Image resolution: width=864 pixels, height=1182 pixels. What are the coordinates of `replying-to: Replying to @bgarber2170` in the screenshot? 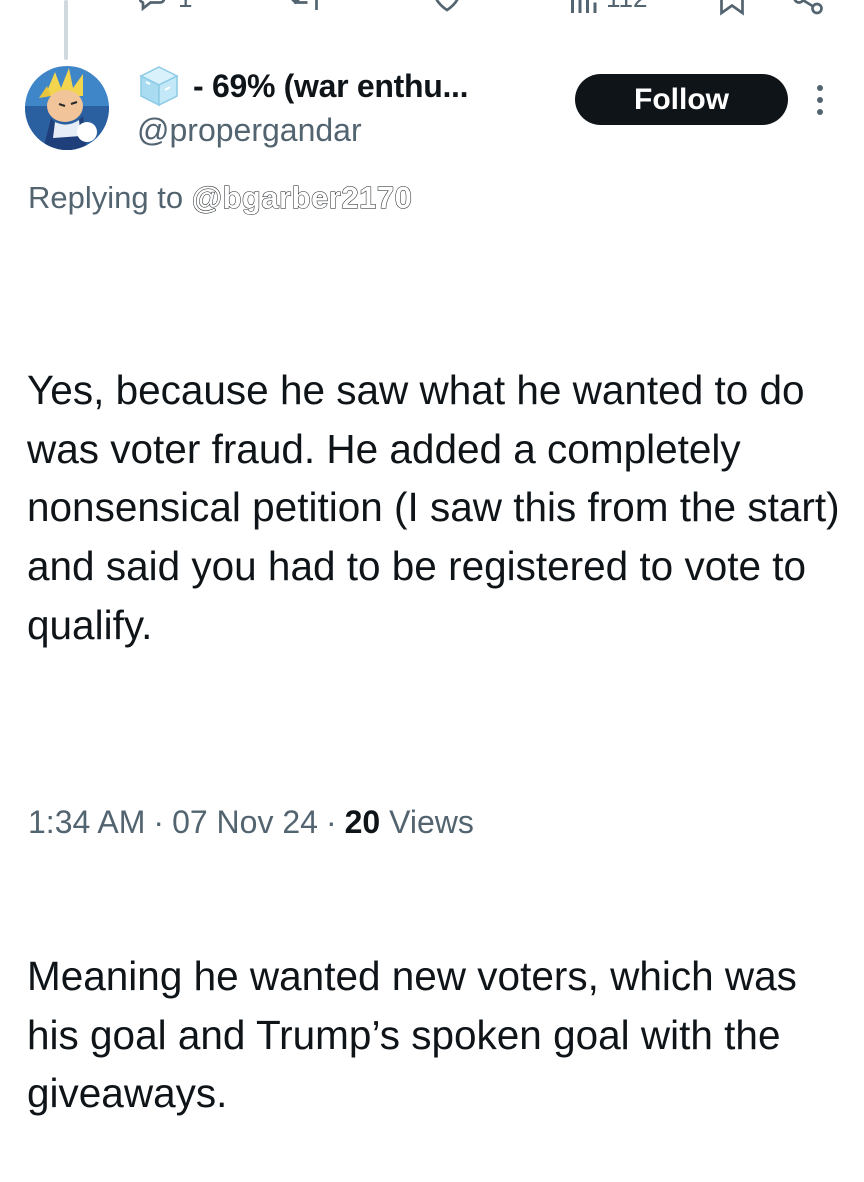 It's located at (220, 198).